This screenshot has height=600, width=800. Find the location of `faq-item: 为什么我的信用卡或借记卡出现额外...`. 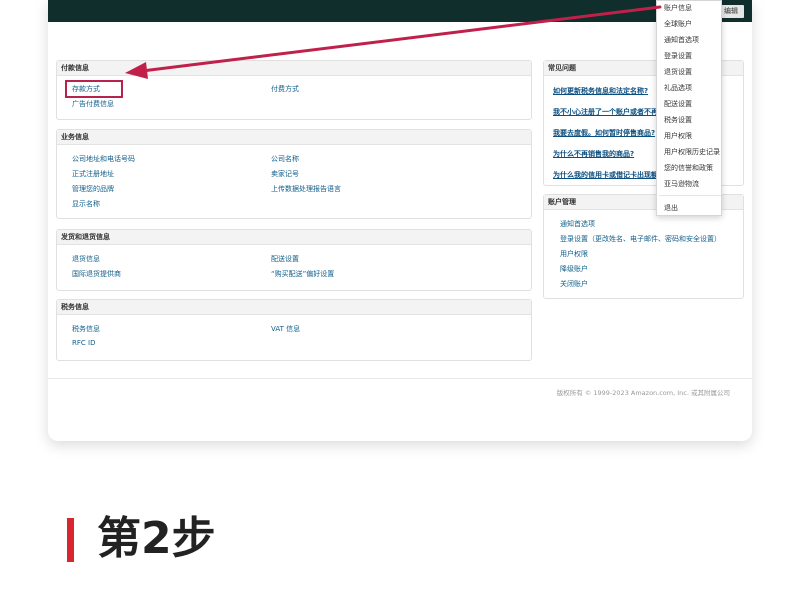

faq-item: 为什么我的信用卡或借记卡出现额外... is located at coordinates (613, 175).